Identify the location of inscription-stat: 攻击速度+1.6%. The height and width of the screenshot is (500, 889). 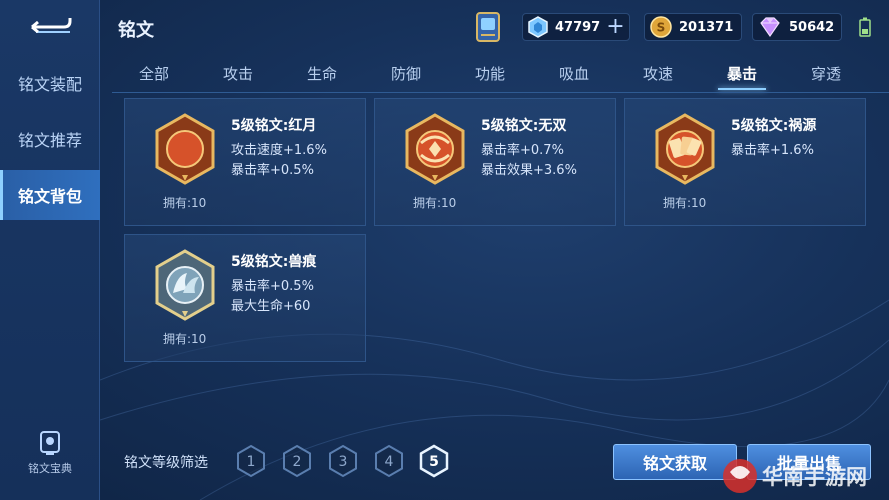
(279, 150).